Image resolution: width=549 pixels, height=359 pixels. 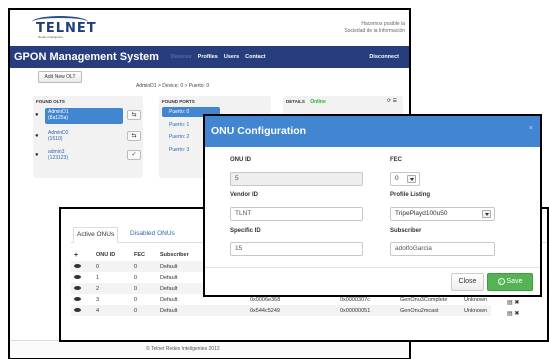 What do you see at coordinates (442, 249) in the screenshot?
I see `subscriber-field: adolfoGarcia` at bounding box center [442, 249].